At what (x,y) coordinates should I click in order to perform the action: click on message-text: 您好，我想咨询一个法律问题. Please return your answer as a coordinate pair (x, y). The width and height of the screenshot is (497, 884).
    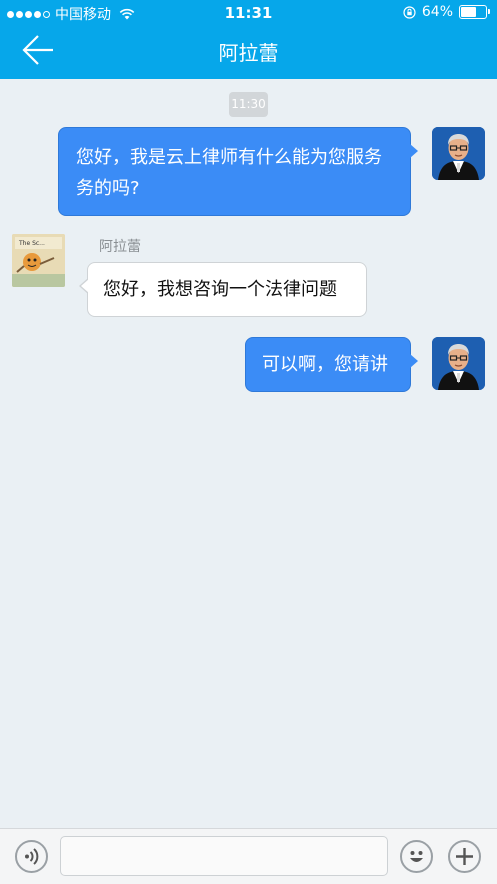
    Looking at the image, I should click on (220, 289).